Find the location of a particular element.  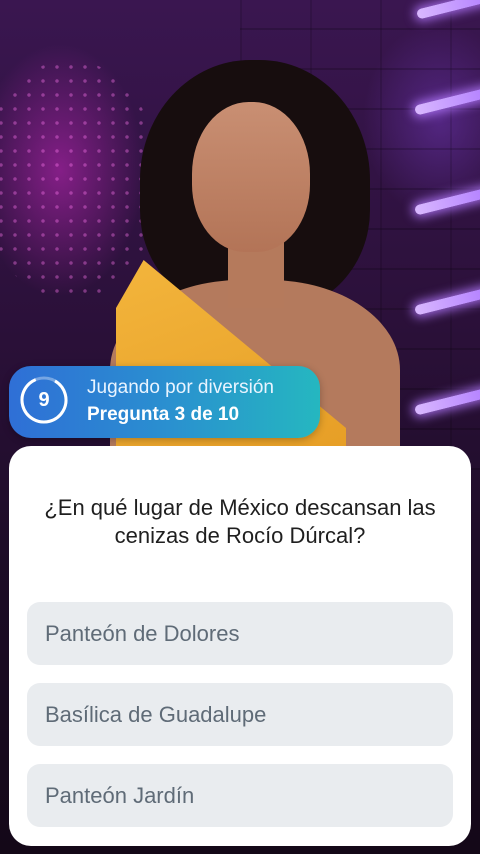

countdown-timer: 9 is located at coordinates (44, 400).